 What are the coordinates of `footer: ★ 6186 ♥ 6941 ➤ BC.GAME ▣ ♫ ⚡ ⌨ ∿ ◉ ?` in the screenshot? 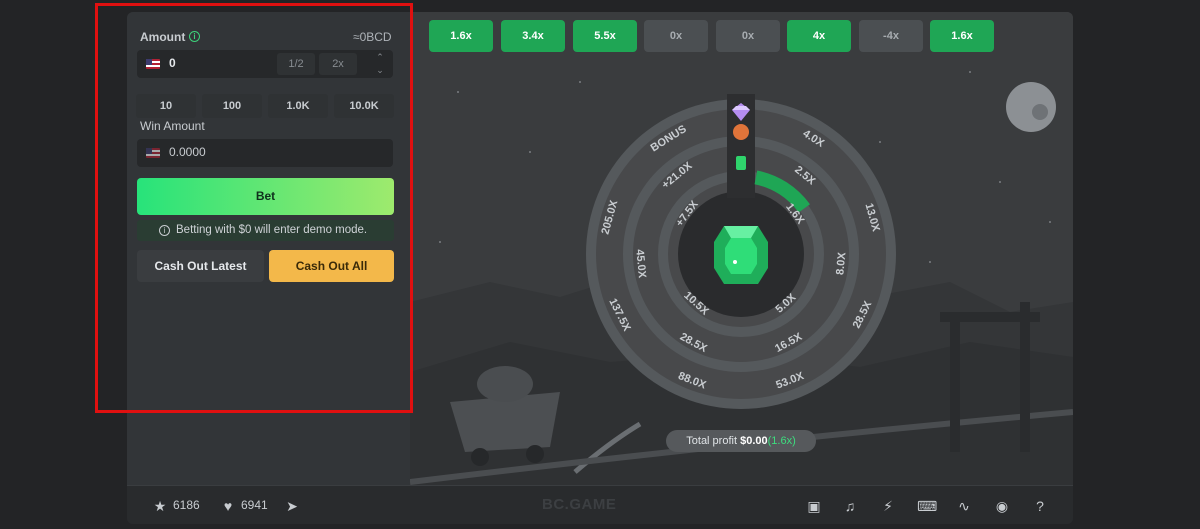 It's located at (600, 504).